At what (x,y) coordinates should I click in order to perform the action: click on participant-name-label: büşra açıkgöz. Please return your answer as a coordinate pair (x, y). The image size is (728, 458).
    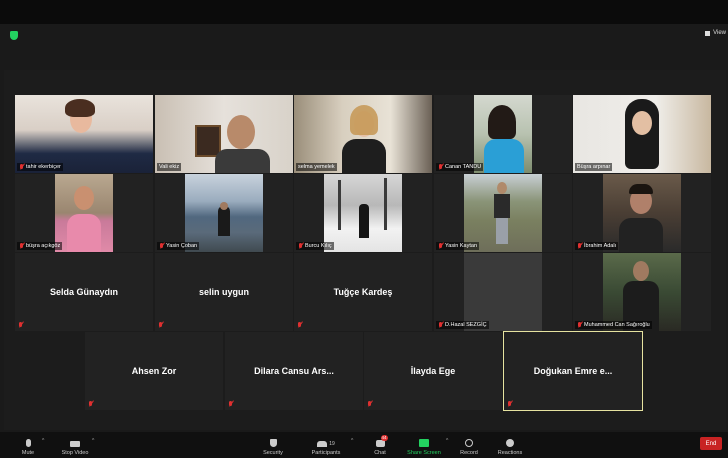
    Looking at the image, I should click on (40, 246).